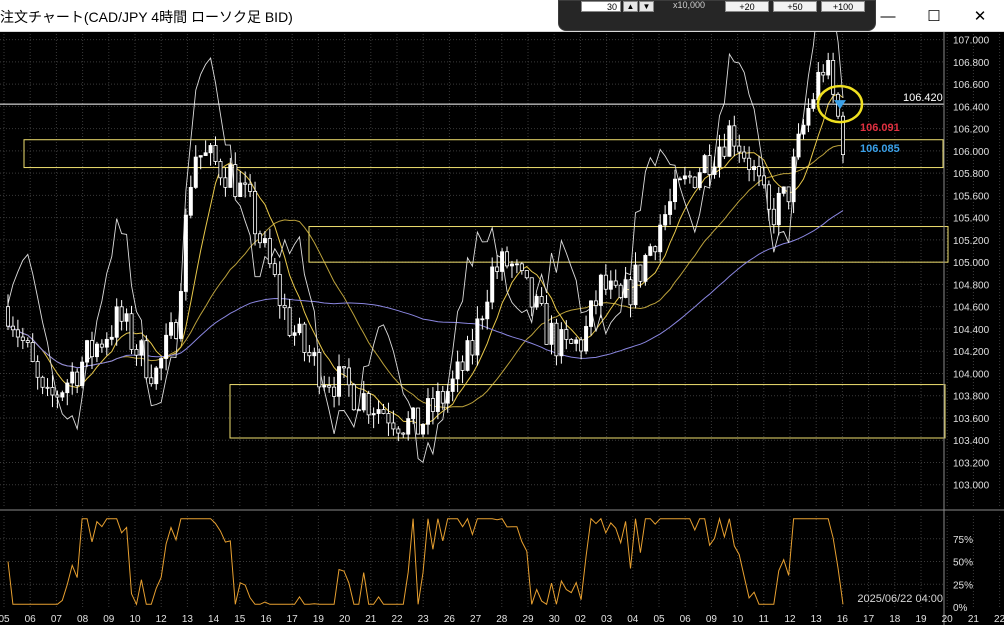  Describe the element at coordinates (934, 16) in the screenshot. I see `maximize-button: ☐` at that location.